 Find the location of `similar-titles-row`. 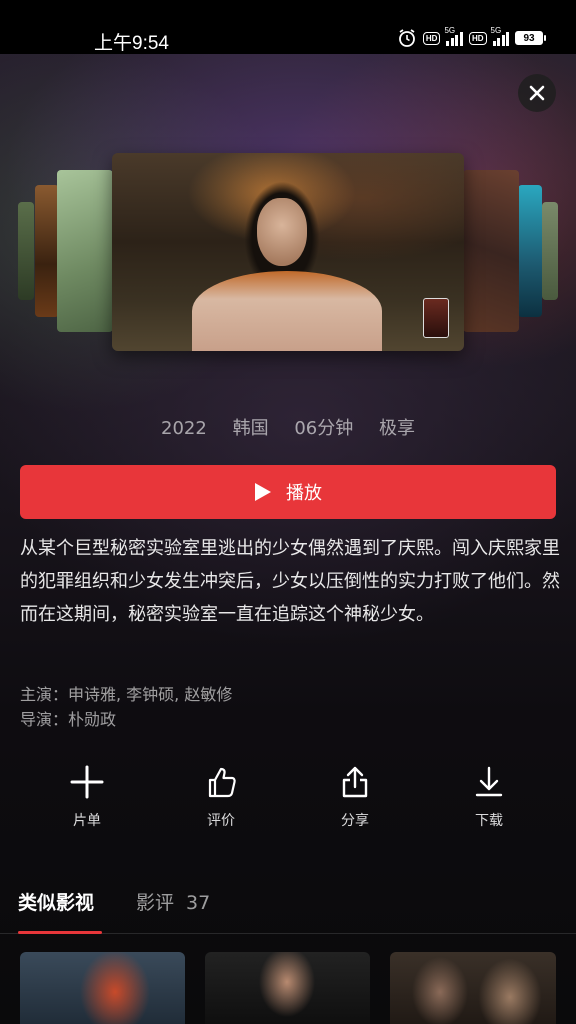

similar-titles-row is located at coordinates (288, 988).